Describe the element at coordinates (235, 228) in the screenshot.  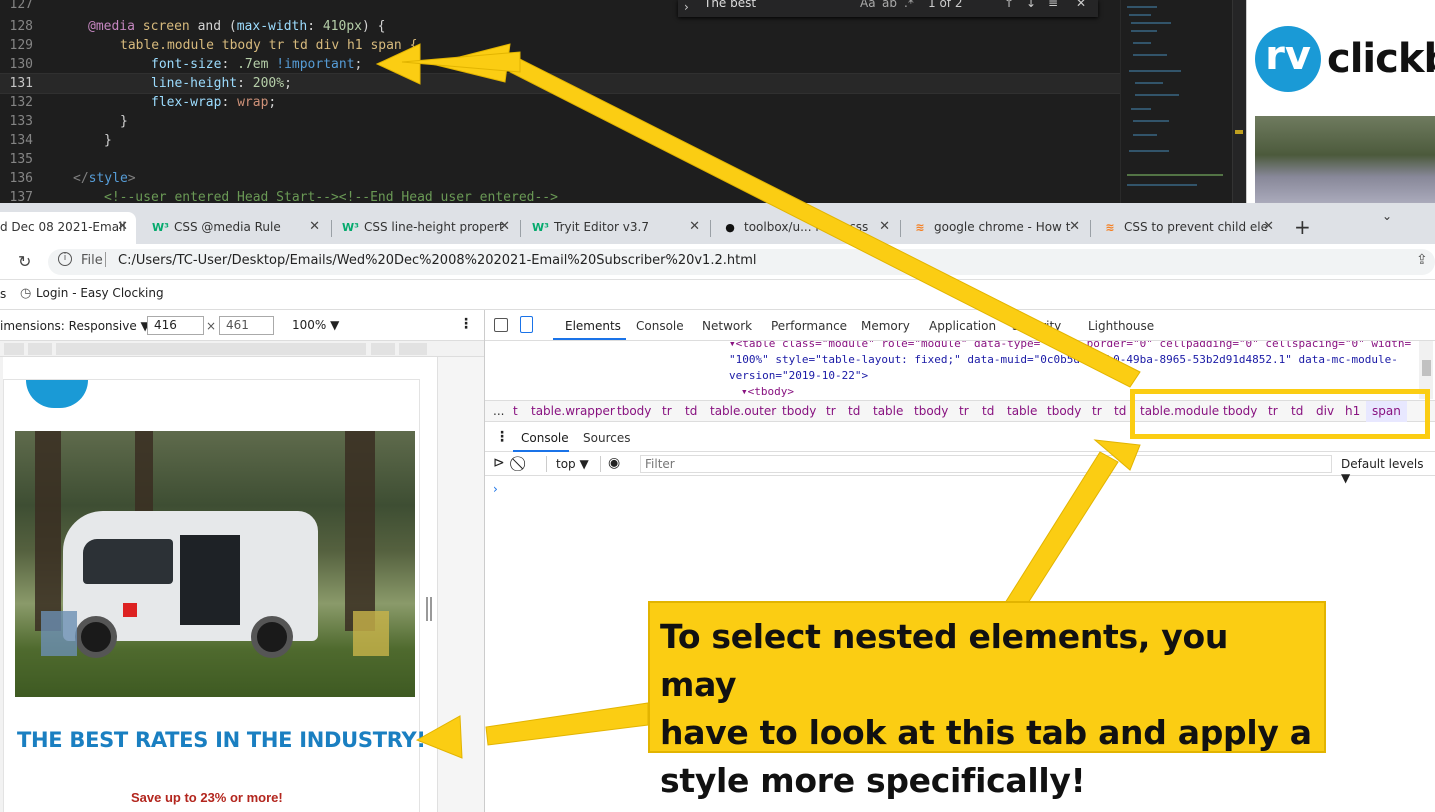
I see `tab-css-media-rule: W³ CSS @media Rule ✕` at that location.